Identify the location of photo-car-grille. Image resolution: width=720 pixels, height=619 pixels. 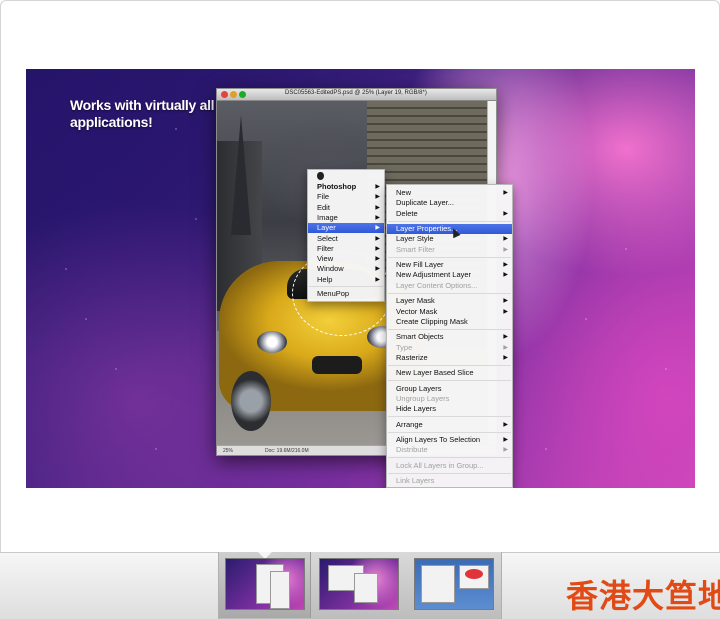
(337, 365).